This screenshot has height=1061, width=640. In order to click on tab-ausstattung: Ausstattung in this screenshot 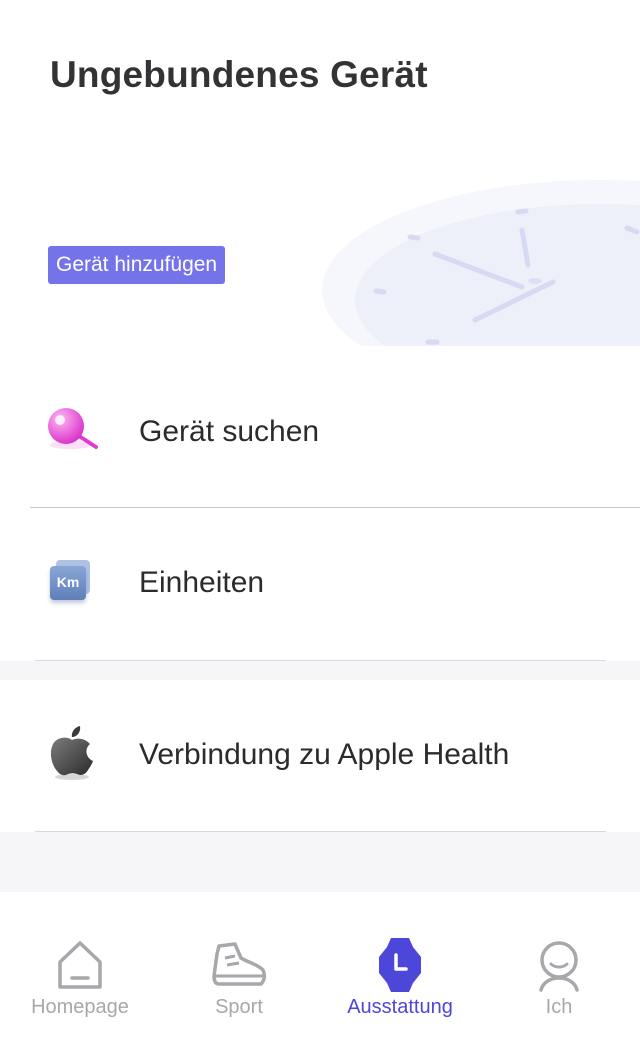, I will do `click(400, 976)`.